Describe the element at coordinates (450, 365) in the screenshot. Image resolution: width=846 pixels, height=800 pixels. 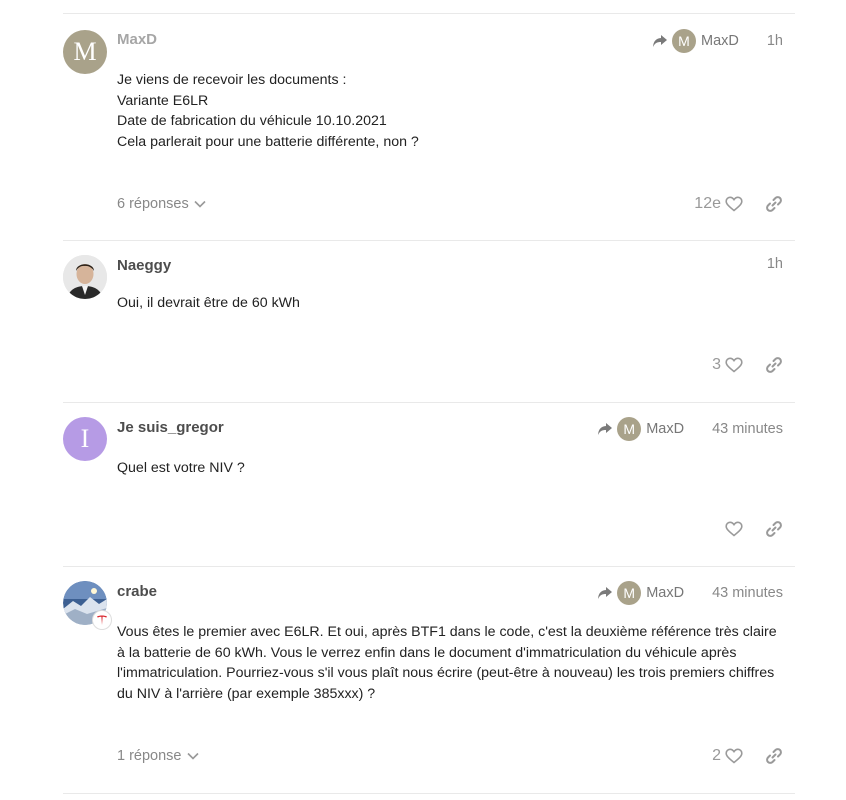
I see `post-actions: 3` at that location.